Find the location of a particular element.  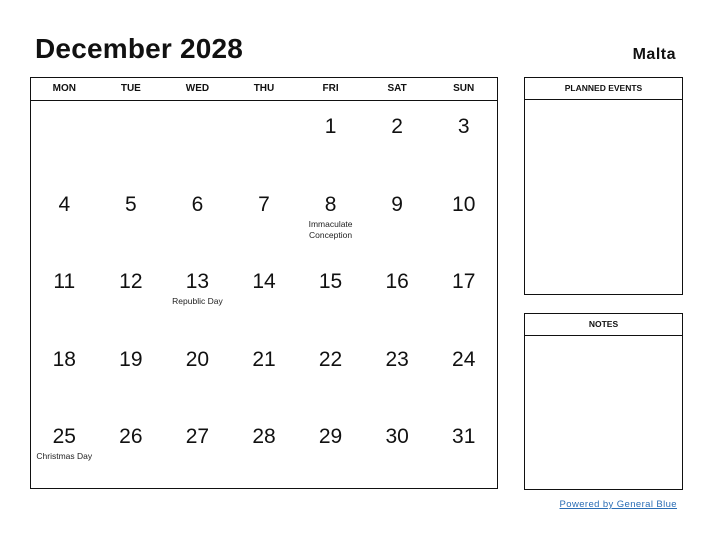

day-cell: 25 Christmas Day is located at coordinates (64, 450).